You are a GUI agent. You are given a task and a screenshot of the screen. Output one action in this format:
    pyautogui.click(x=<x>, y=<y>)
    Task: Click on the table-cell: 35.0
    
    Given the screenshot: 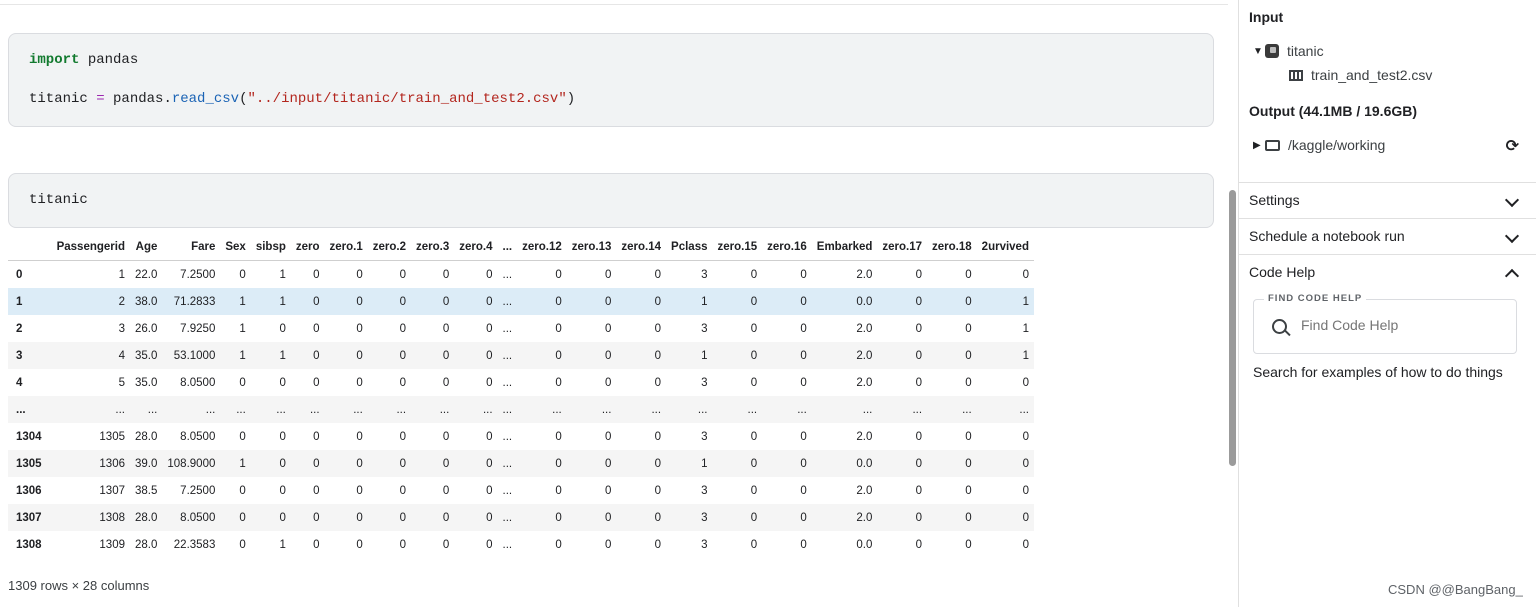 What is the action you would take?
    pyautogui.click(x=146, y=382)
    